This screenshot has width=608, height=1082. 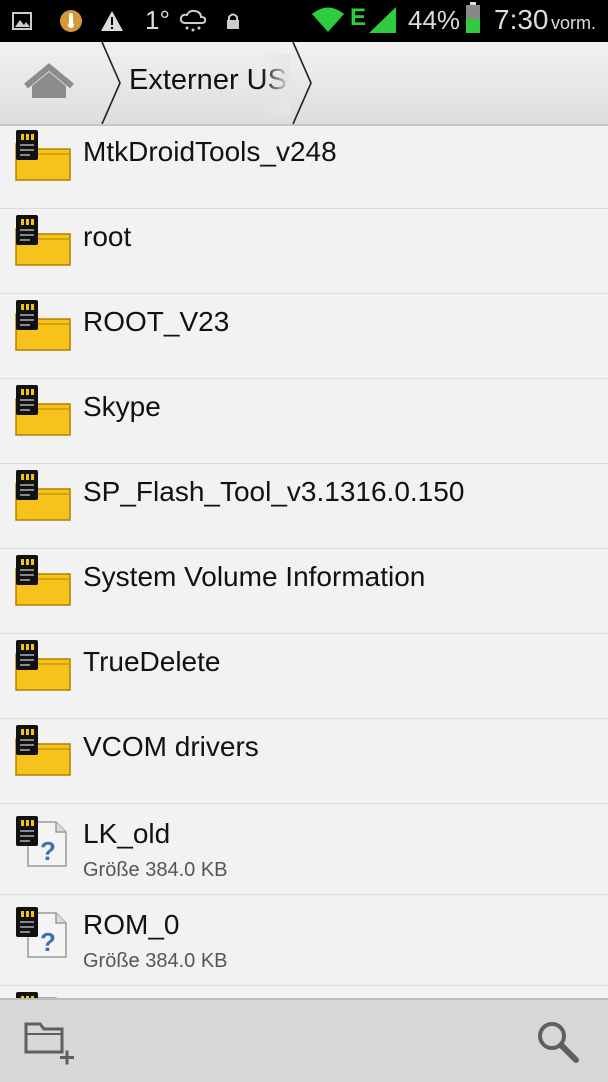 What do you see at coordinates (156, 321) in the screenshot?
I see `item-name: ROOT_V23` at bounding box center [156, 321].